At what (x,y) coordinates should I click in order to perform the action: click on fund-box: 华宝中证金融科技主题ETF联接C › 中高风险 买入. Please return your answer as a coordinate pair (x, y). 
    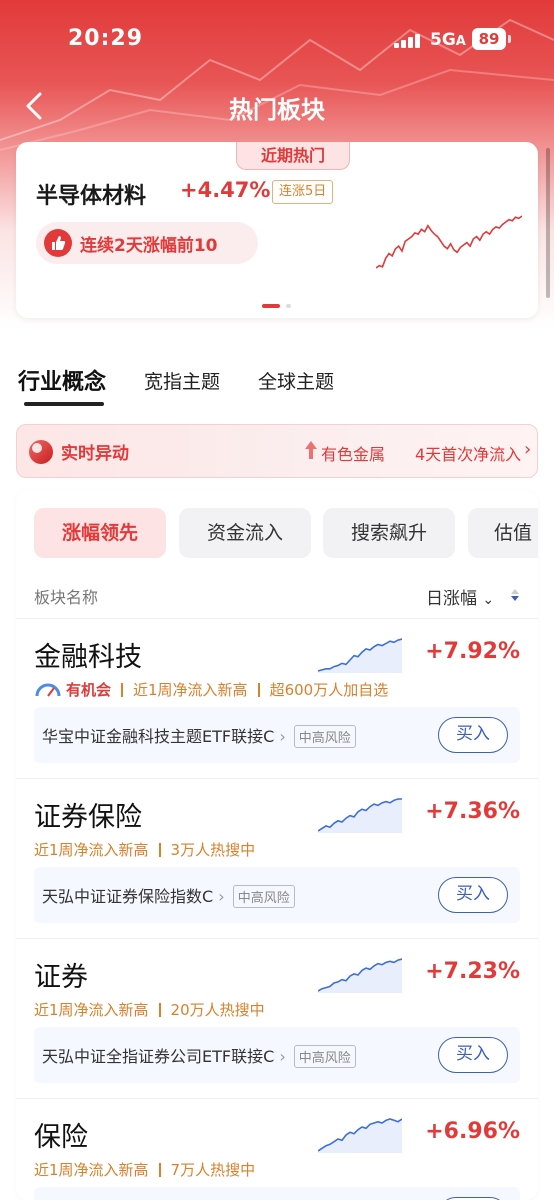
    Looking at the image, I should click on (277, 735).